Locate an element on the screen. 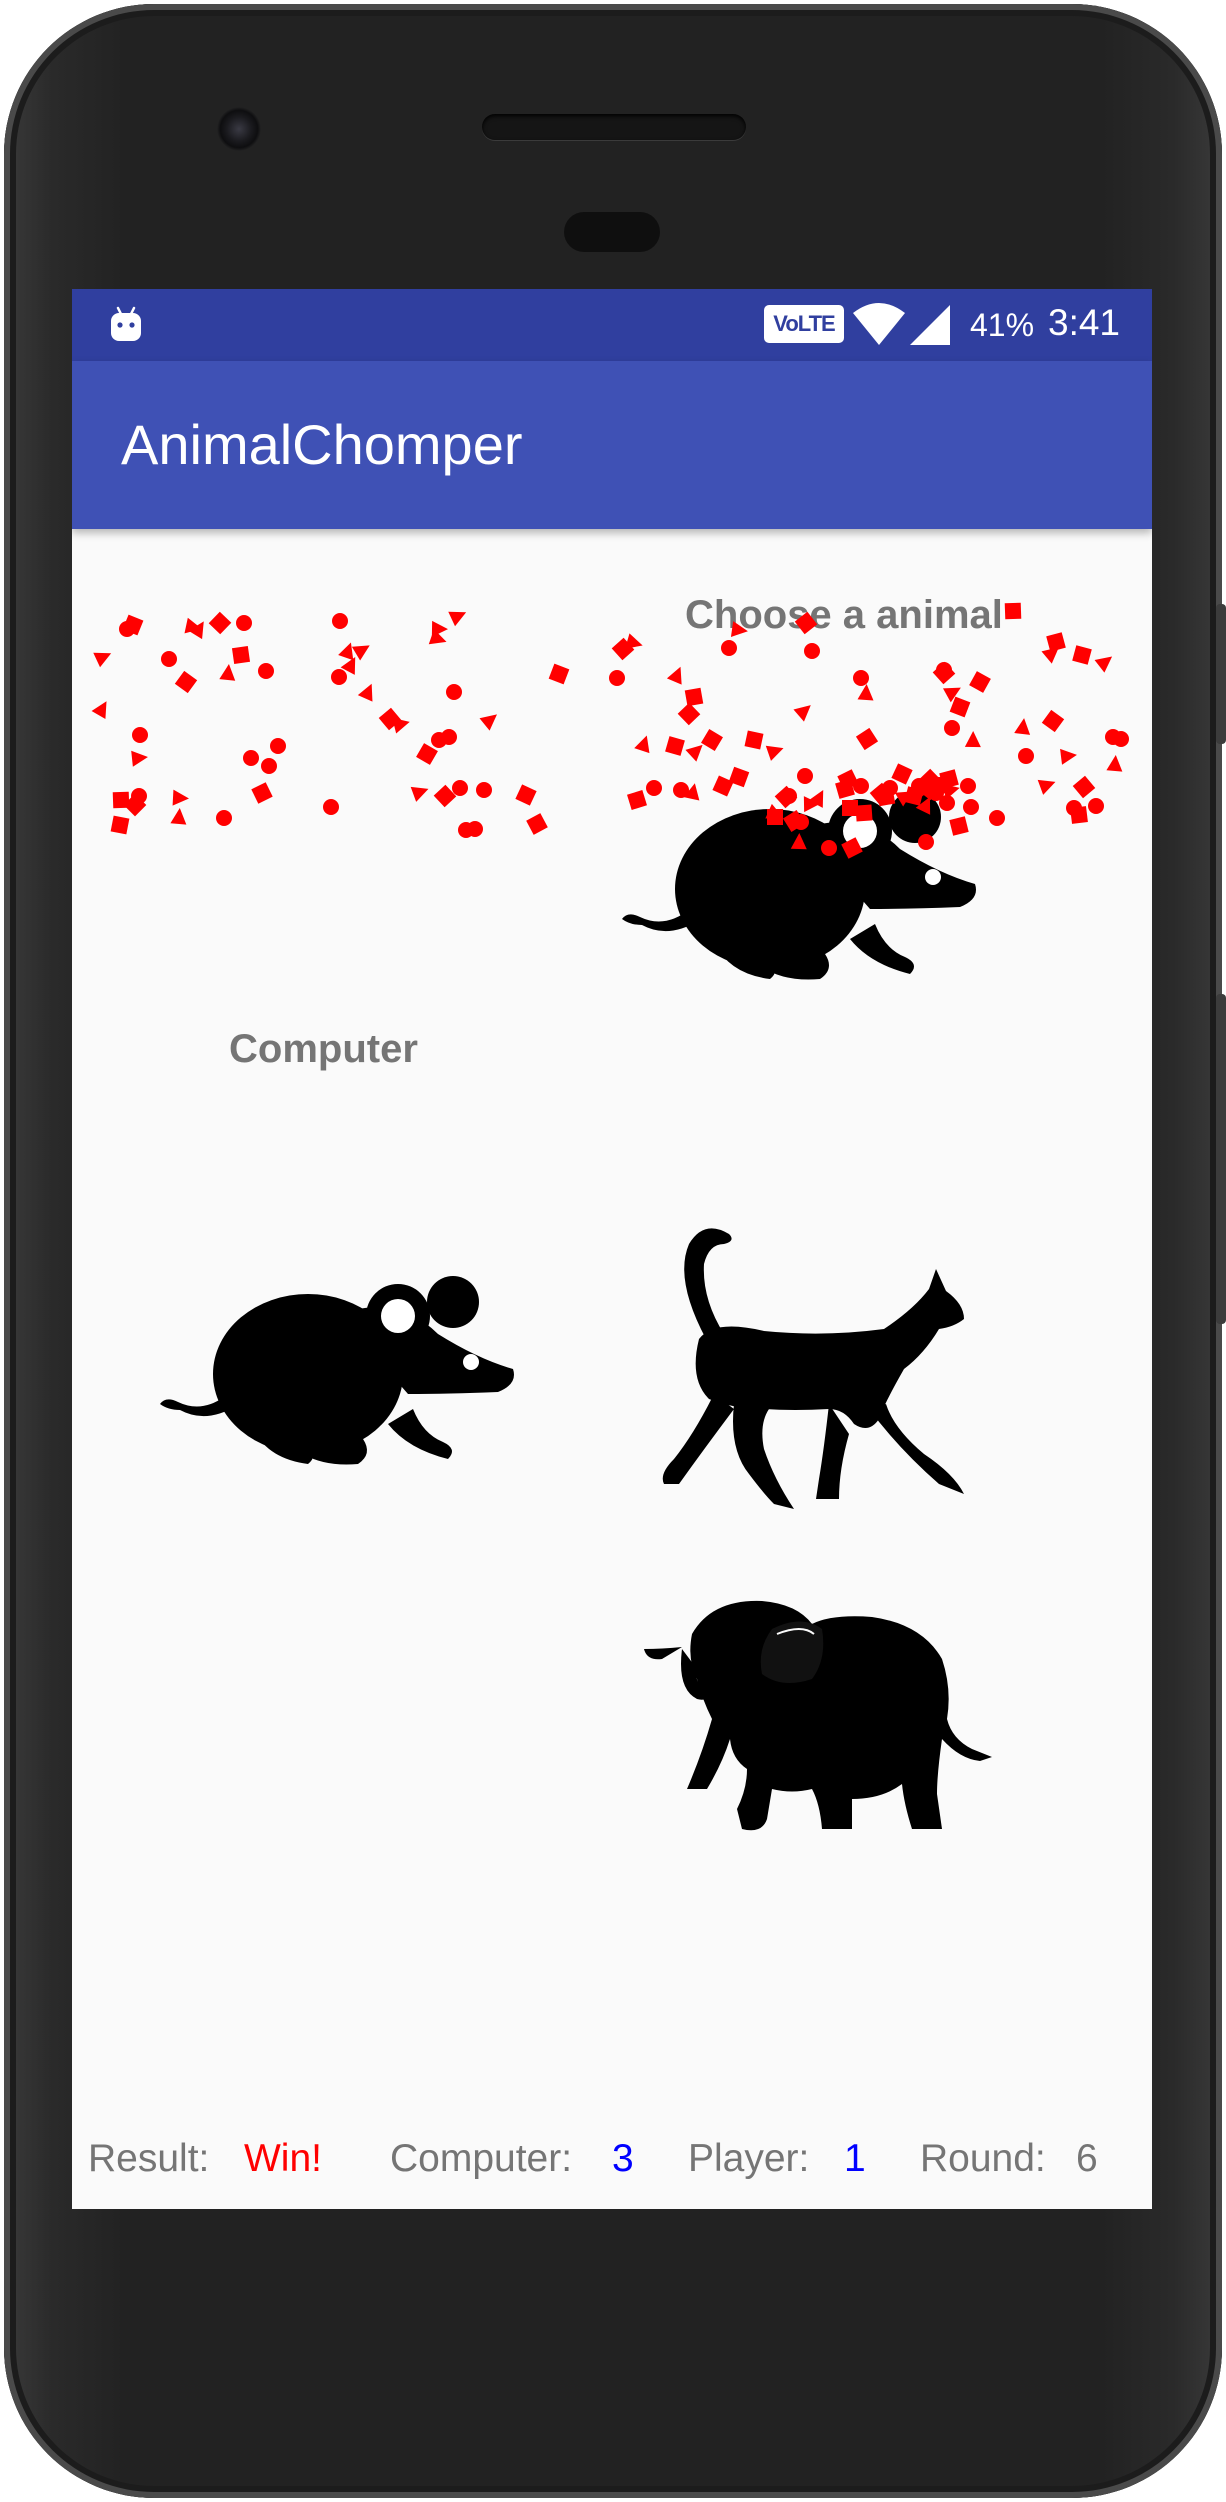 This screenshot has height=2502, width=1226. round-label: Round: is located at coordinates (983, 2158).